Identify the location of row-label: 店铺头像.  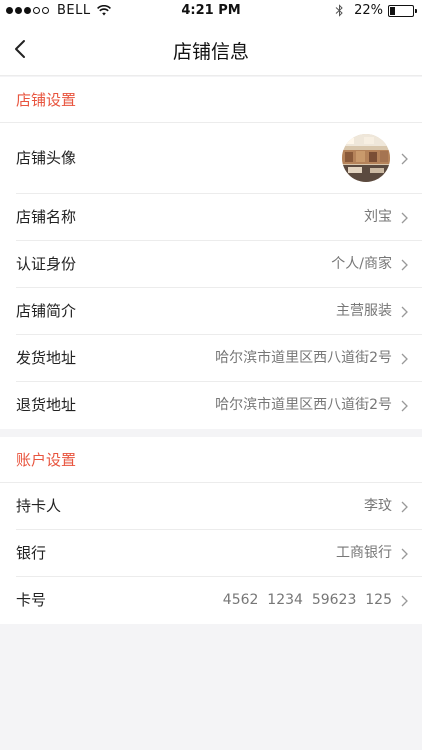
(46, 158).